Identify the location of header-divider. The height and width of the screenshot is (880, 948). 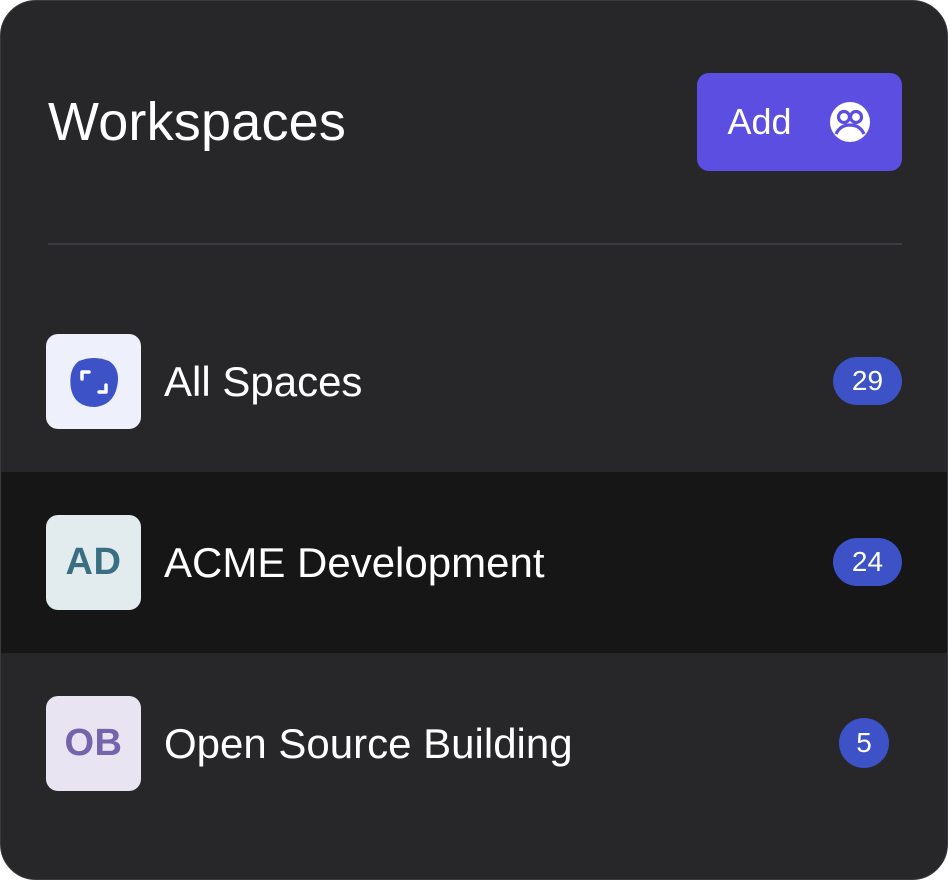
(475, 244).